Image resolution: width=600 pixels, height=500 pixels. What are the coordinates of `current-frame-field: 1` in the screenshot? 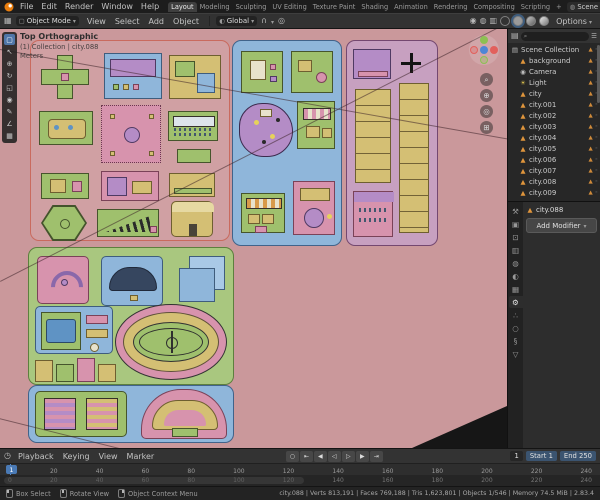 It's located at (516, 456).